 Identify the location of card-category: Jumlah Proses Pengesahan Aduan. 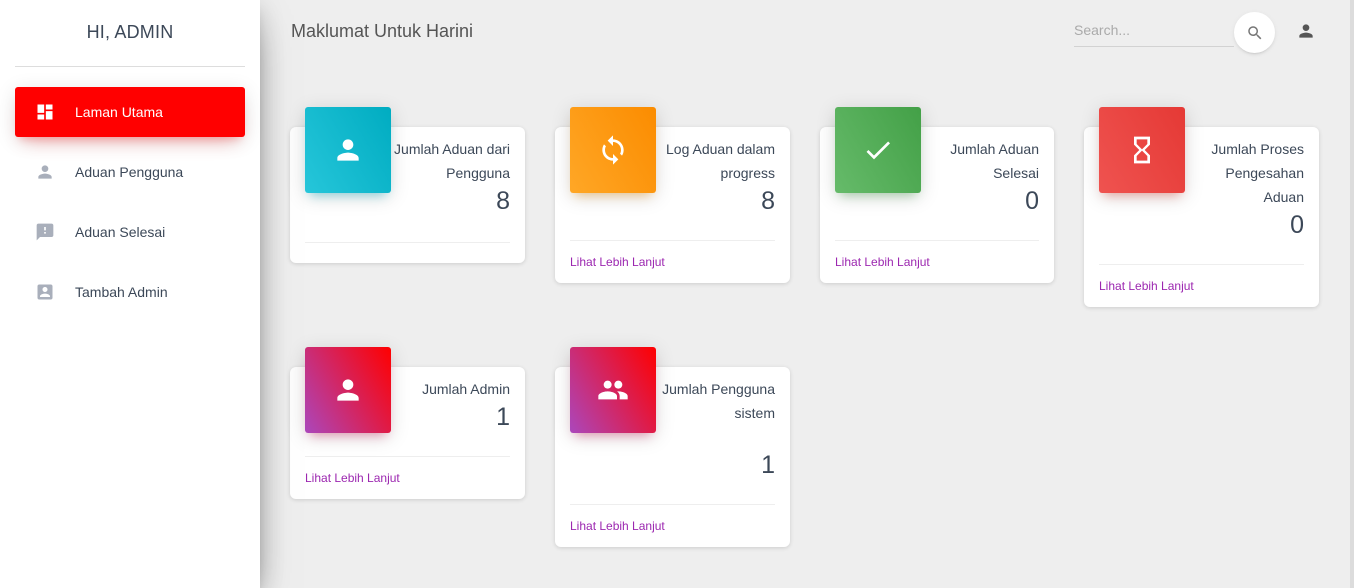
(1257, 173).